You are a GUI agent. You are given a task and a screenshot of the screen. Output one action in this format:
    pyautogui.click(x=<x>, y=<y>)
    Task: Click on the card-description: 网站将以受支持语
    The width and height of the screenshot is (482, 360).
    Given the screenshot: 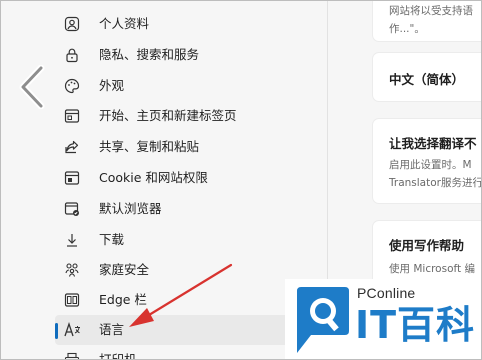 What is the action you would take?
    pyautogui.click(x=431, y=11)
    